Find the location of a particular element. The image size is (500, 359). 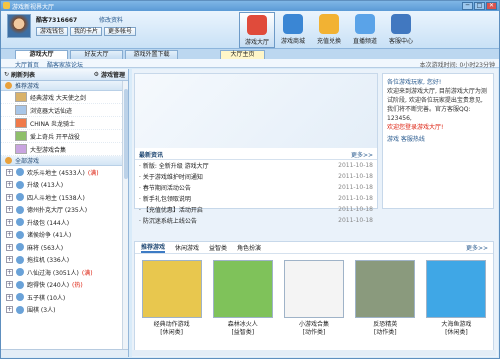

game-manage-button: ⚙ 游戏管理 is located at coordinates (109, 74).